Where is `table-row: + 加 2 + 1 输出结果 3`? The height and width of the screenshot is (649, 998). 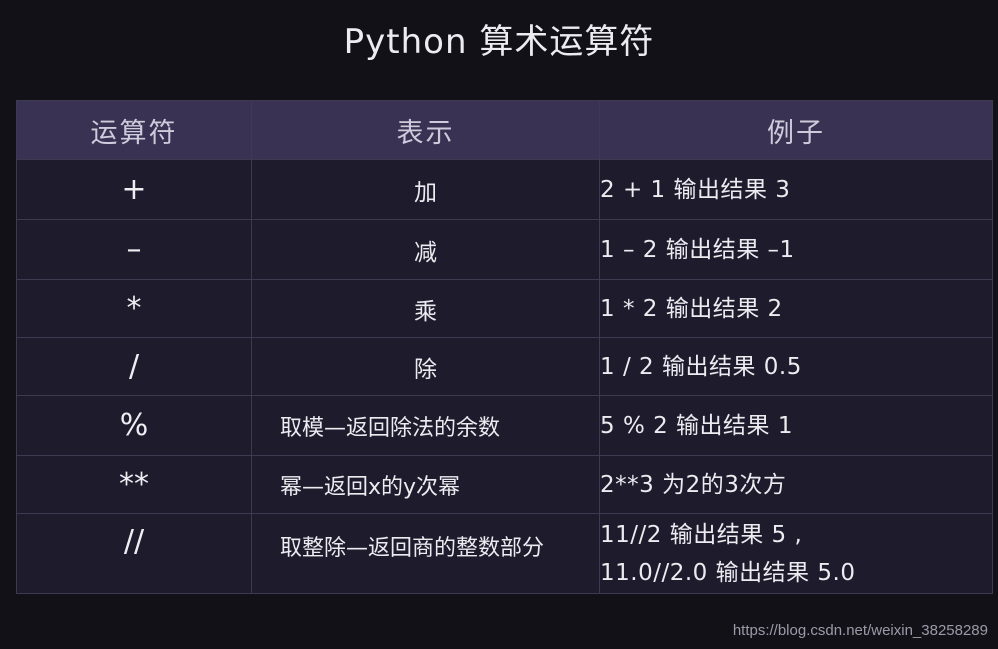 table-row: + 加 2 + 1 输出结果 3 is located at coordinates (504, 189).